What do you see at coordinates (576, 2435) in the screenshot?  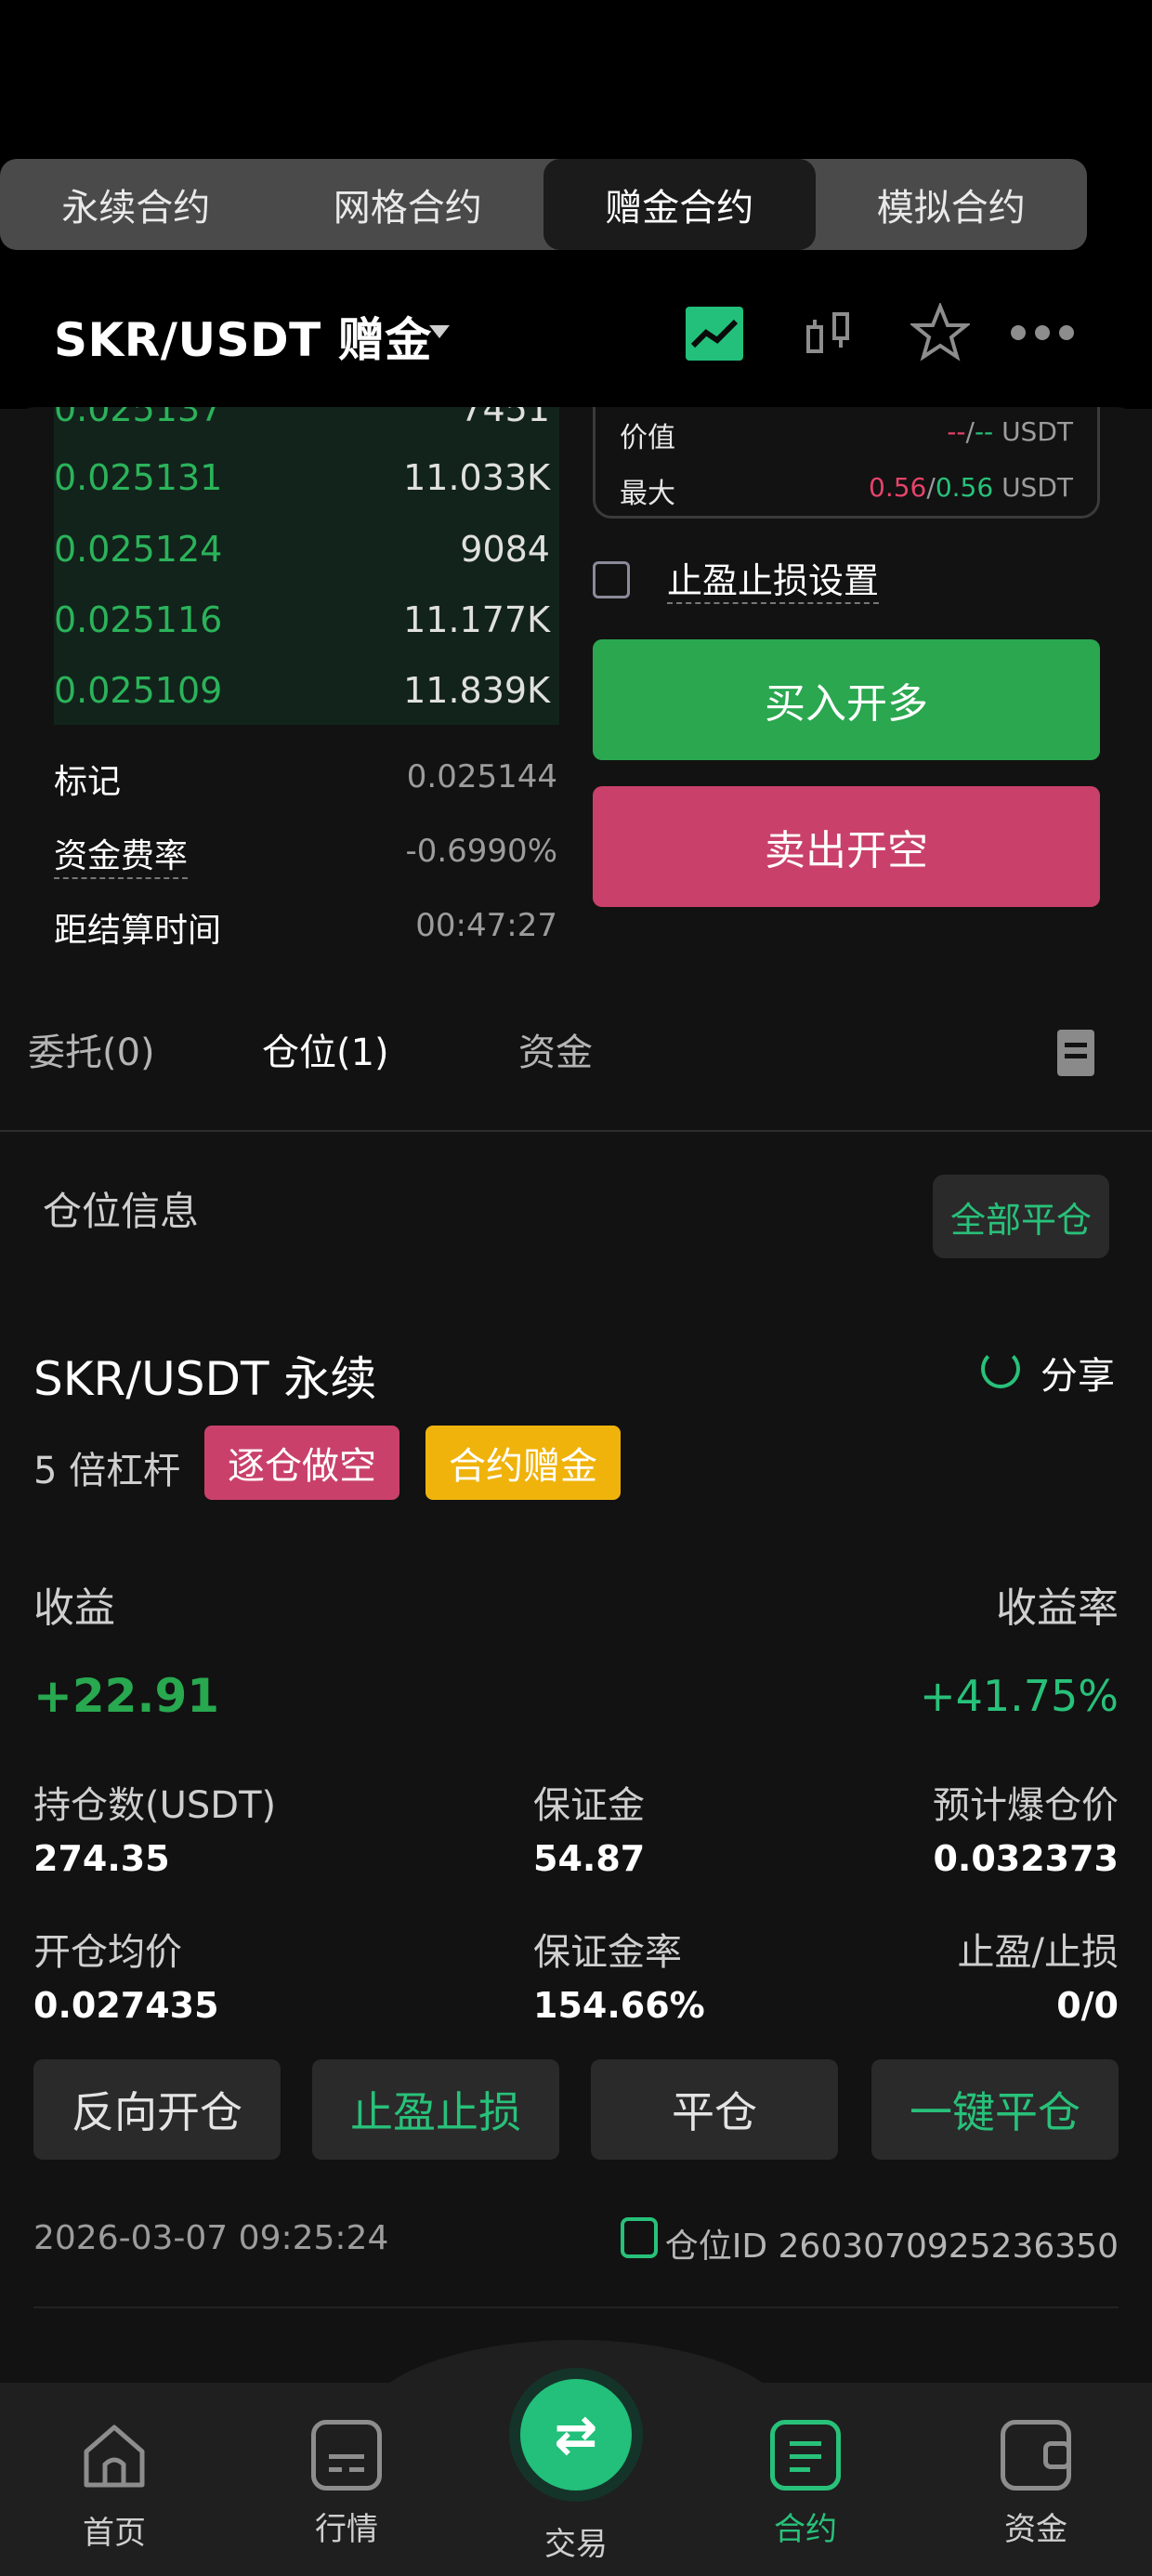 I see `trade-swap-icon: ⇄` at bounding box center [576, 2435].